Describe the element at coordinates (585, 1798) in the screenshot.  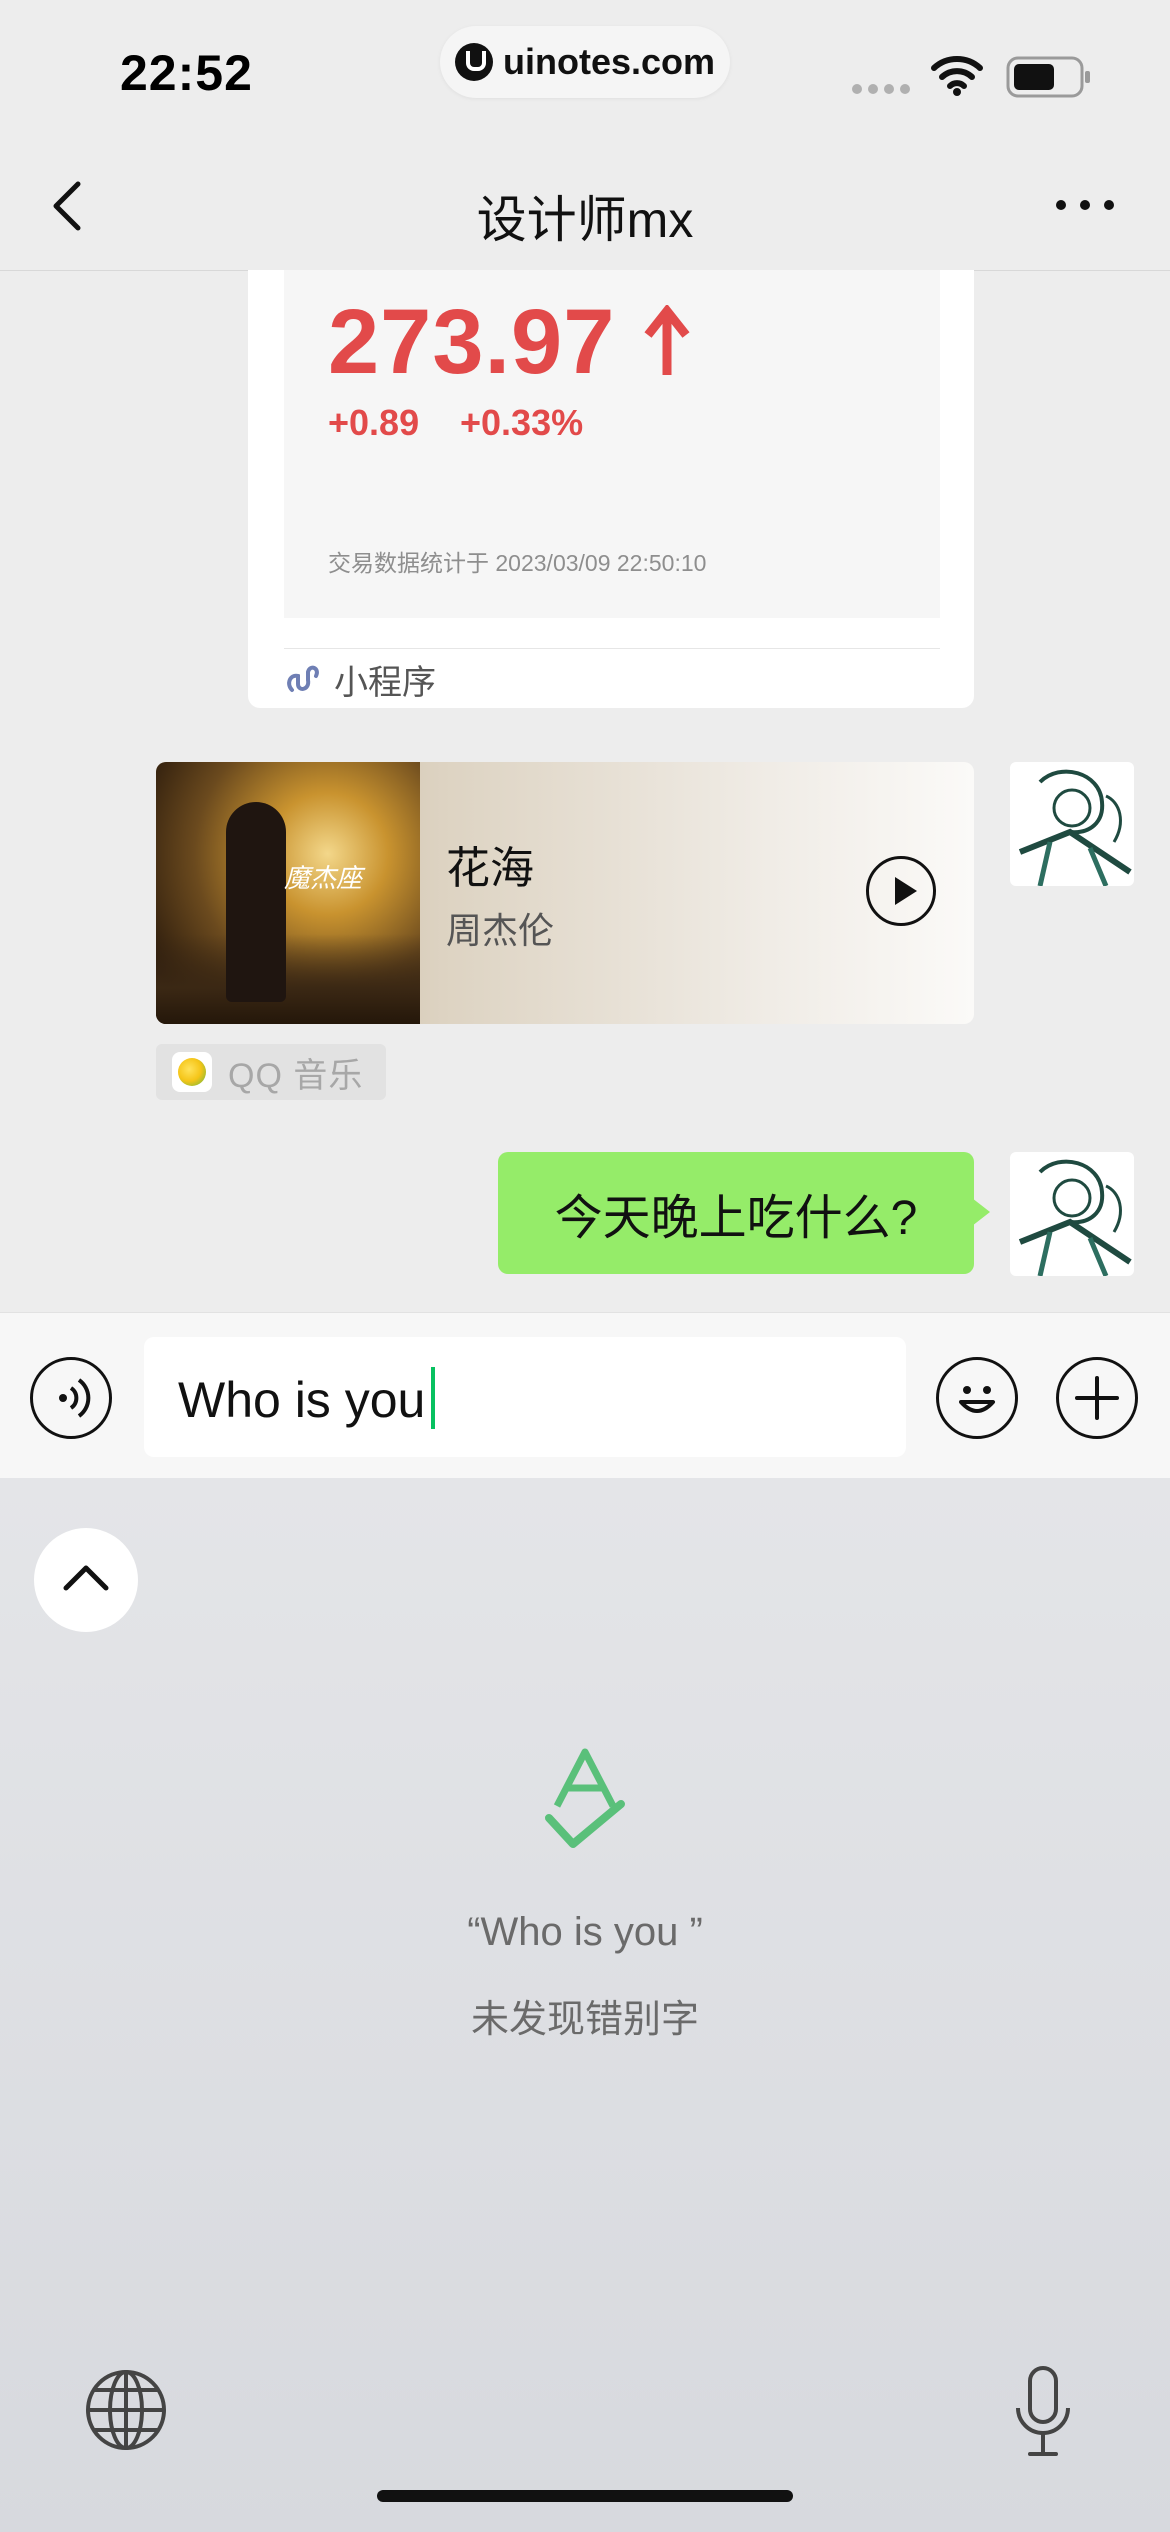
I see `spellcheck-icon` at that location.